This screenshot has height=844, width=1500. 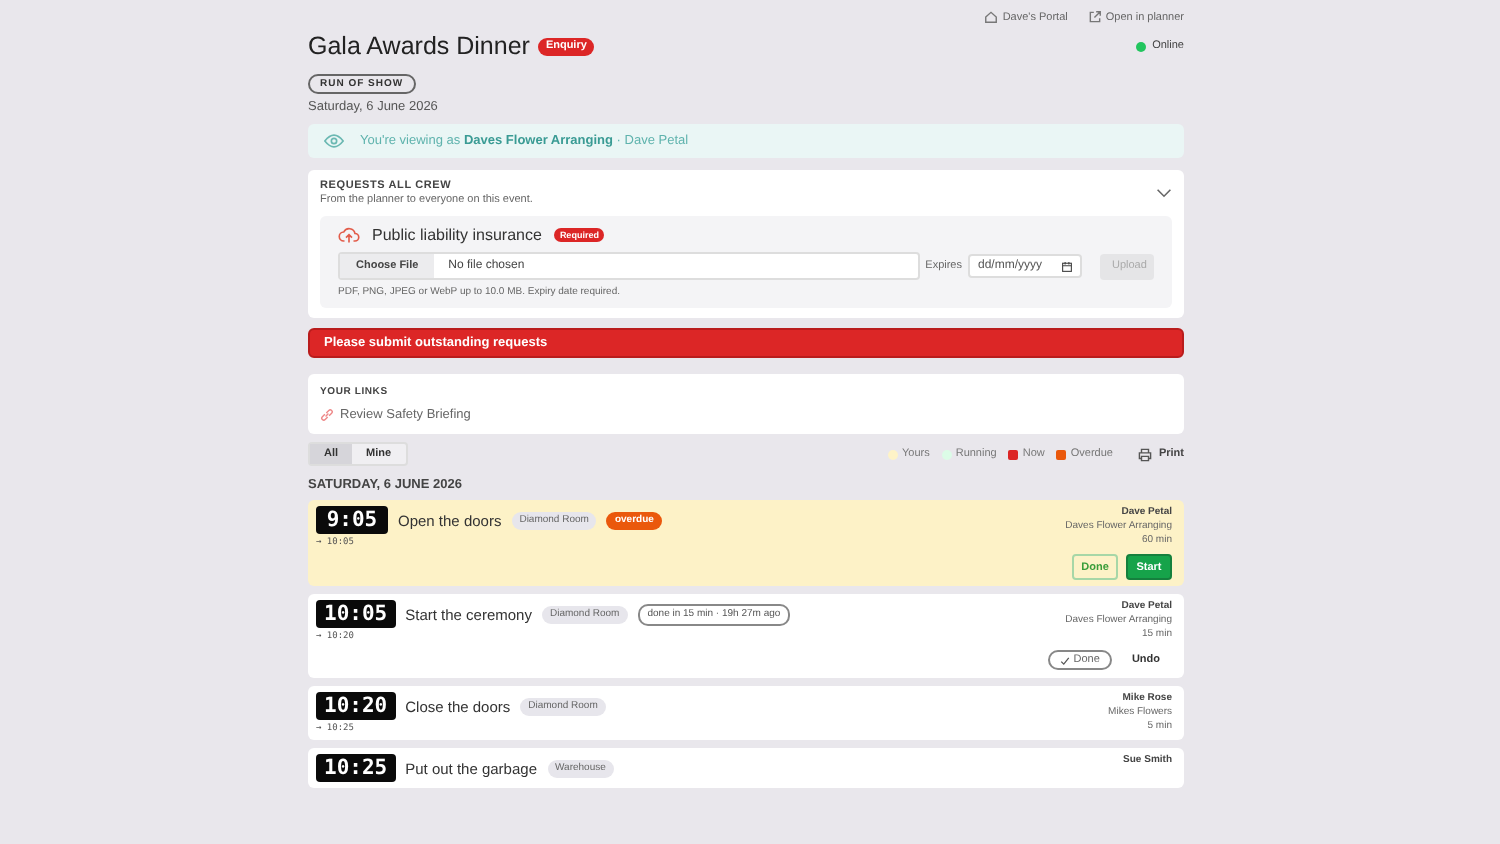 What do you see at coordinates (356, 768) in the screenshot?
I see `start-time: 10:25` at bounding box center [356, 768].